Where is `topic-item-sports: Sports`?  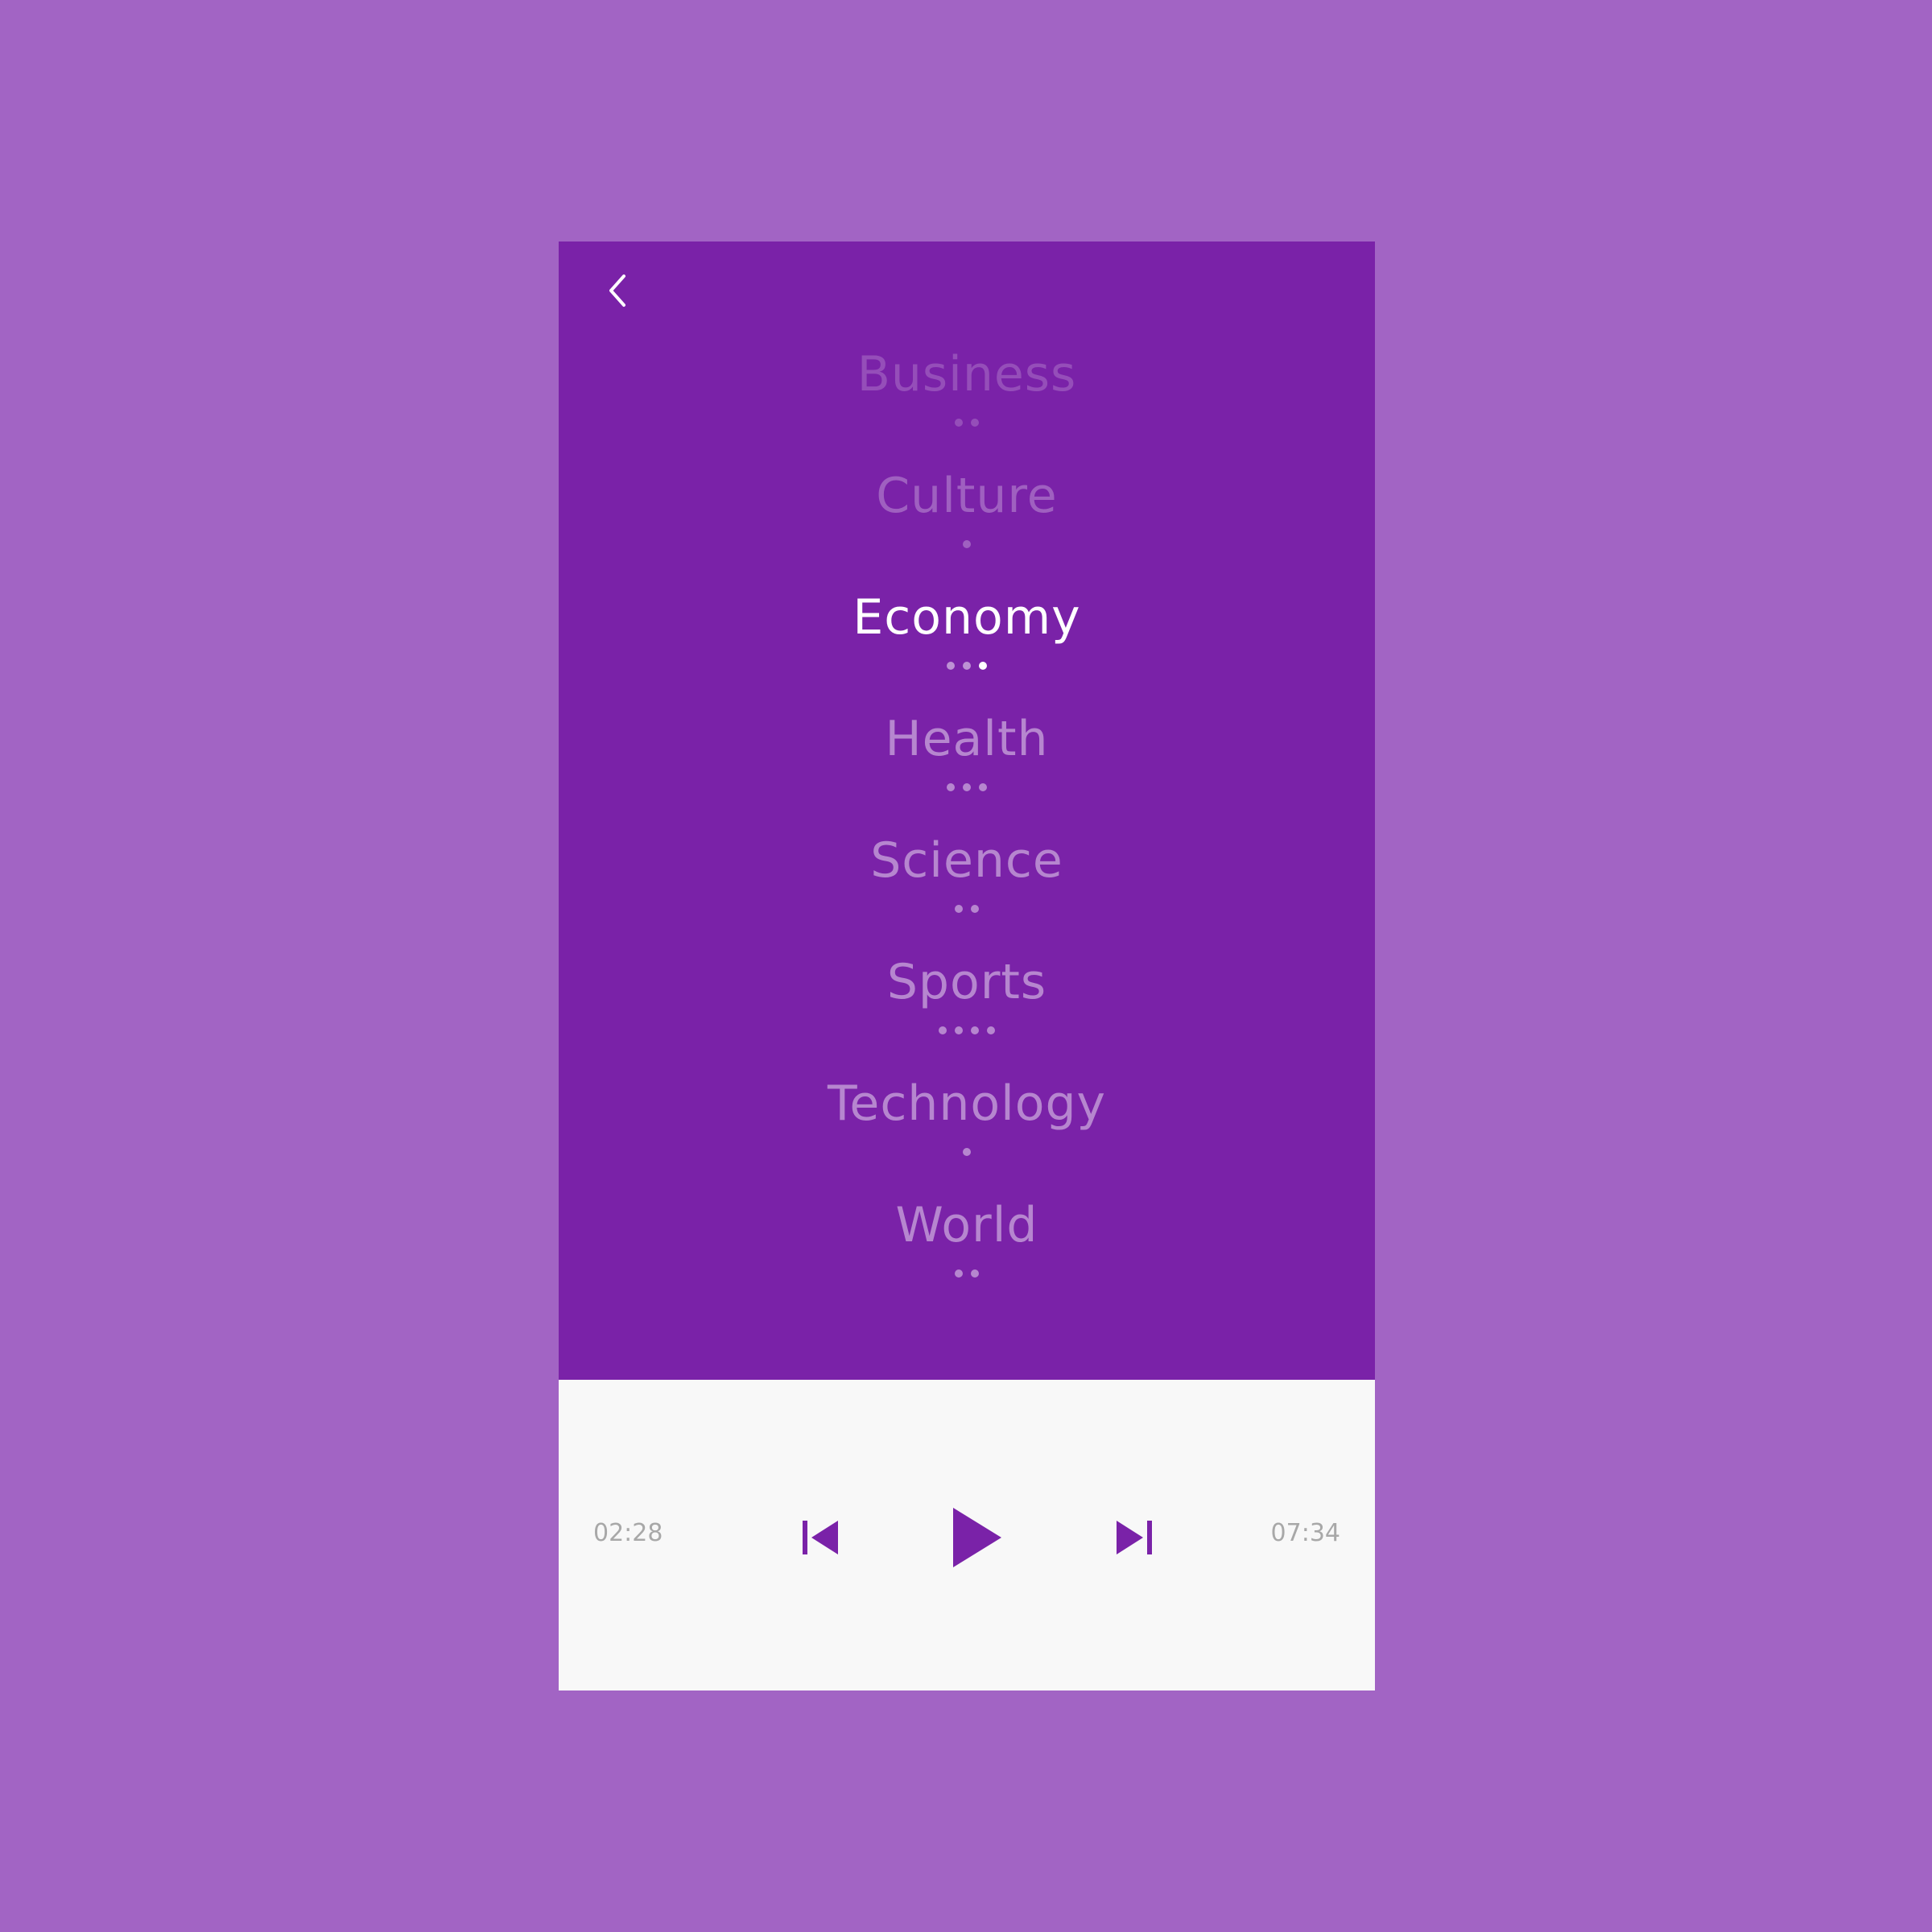 topic-item-sports: Sports is located at coordinates (967, 1004).